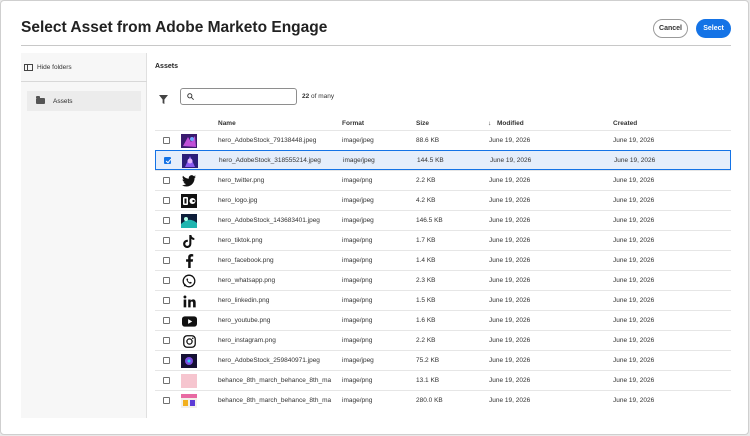 This screenshot has width=750, height=436. I want to click on asset-name: hero_linkedin.png, so click(277, 300).